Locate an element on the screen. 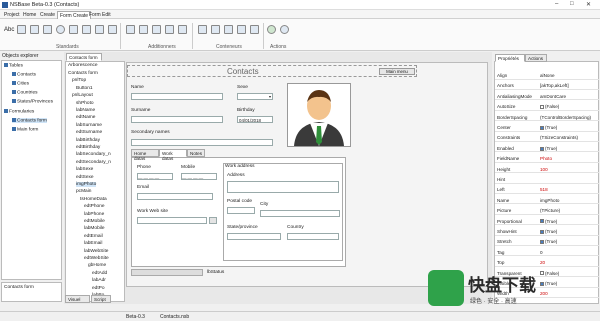 This screenshot has height=321, width=600. image-tool-icon is located at coordinates (112, 29).